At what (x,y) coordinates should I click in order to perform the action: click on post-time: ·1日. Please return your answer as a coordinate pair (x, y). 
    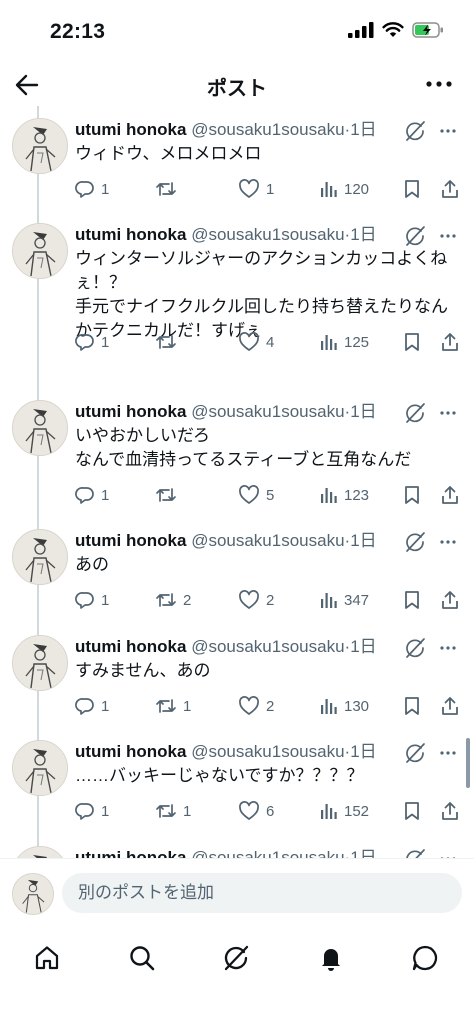
    Looking at the image, I should click on (360, 411).